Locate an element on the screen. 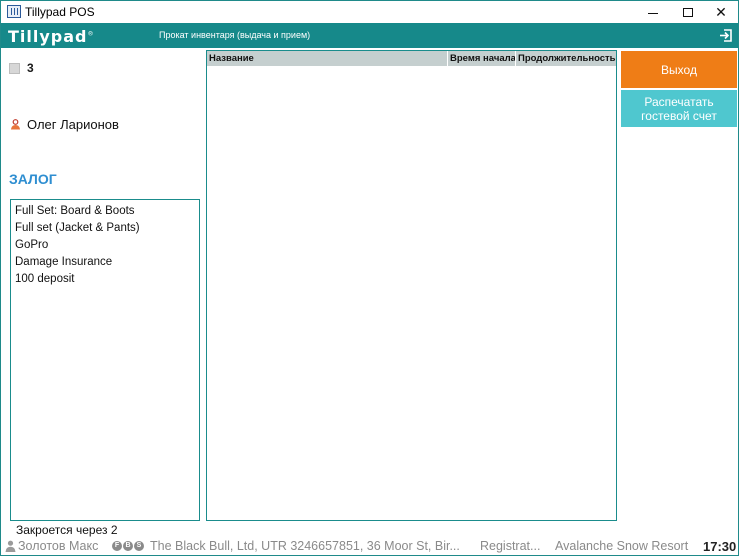 Image resolution: width=739 pixels, height=556 pixels. status-badge: B is located at coordinates (128, 546).